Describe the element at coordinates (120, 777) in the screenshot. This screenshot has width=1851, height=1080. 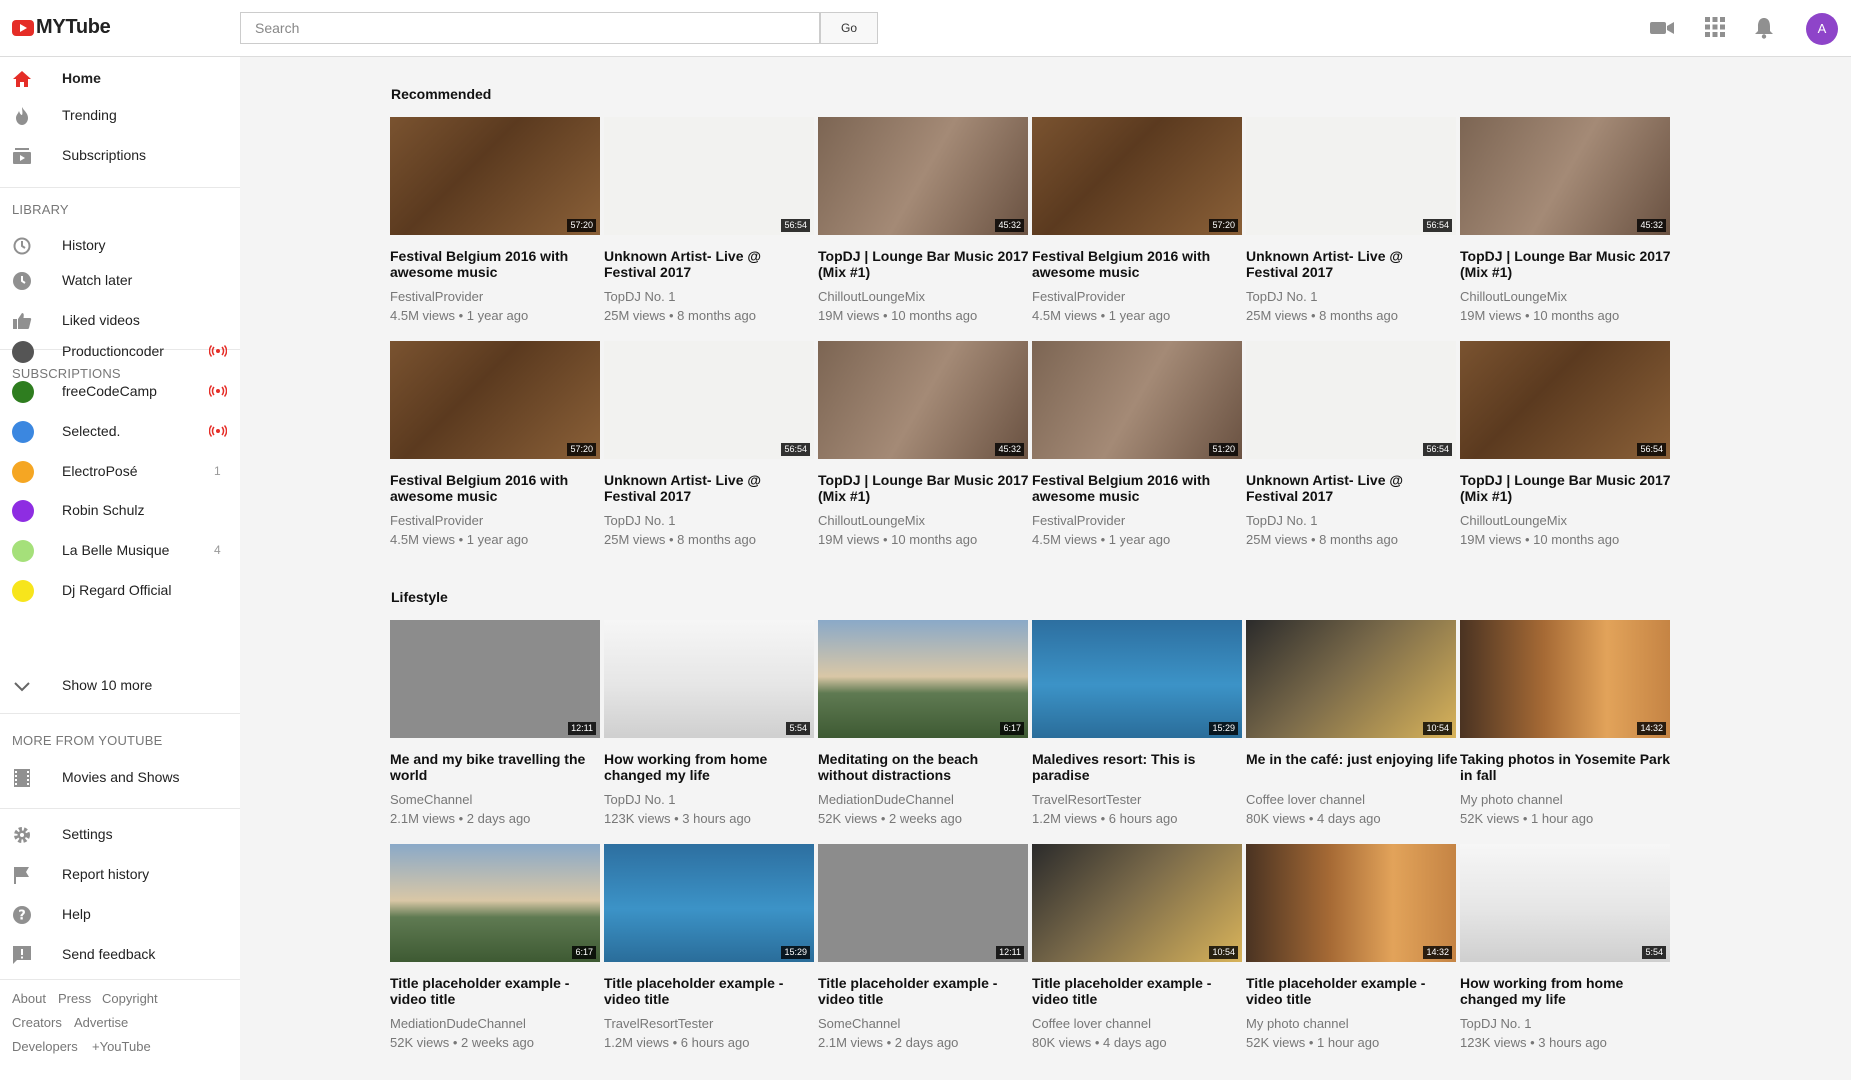
I see `sidebar-item-movies-and-shows: Movies and Shows` at that location.